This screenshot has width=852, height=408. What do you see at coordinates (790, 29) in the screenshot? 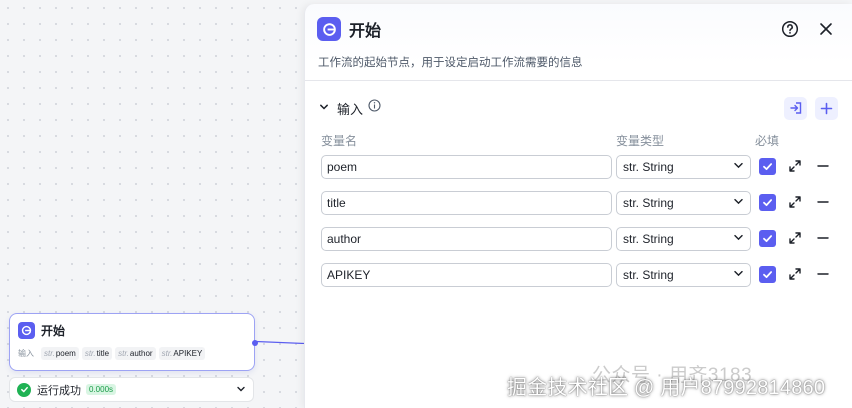
I see `help-circle-icon` at bounding box center [790, 29].